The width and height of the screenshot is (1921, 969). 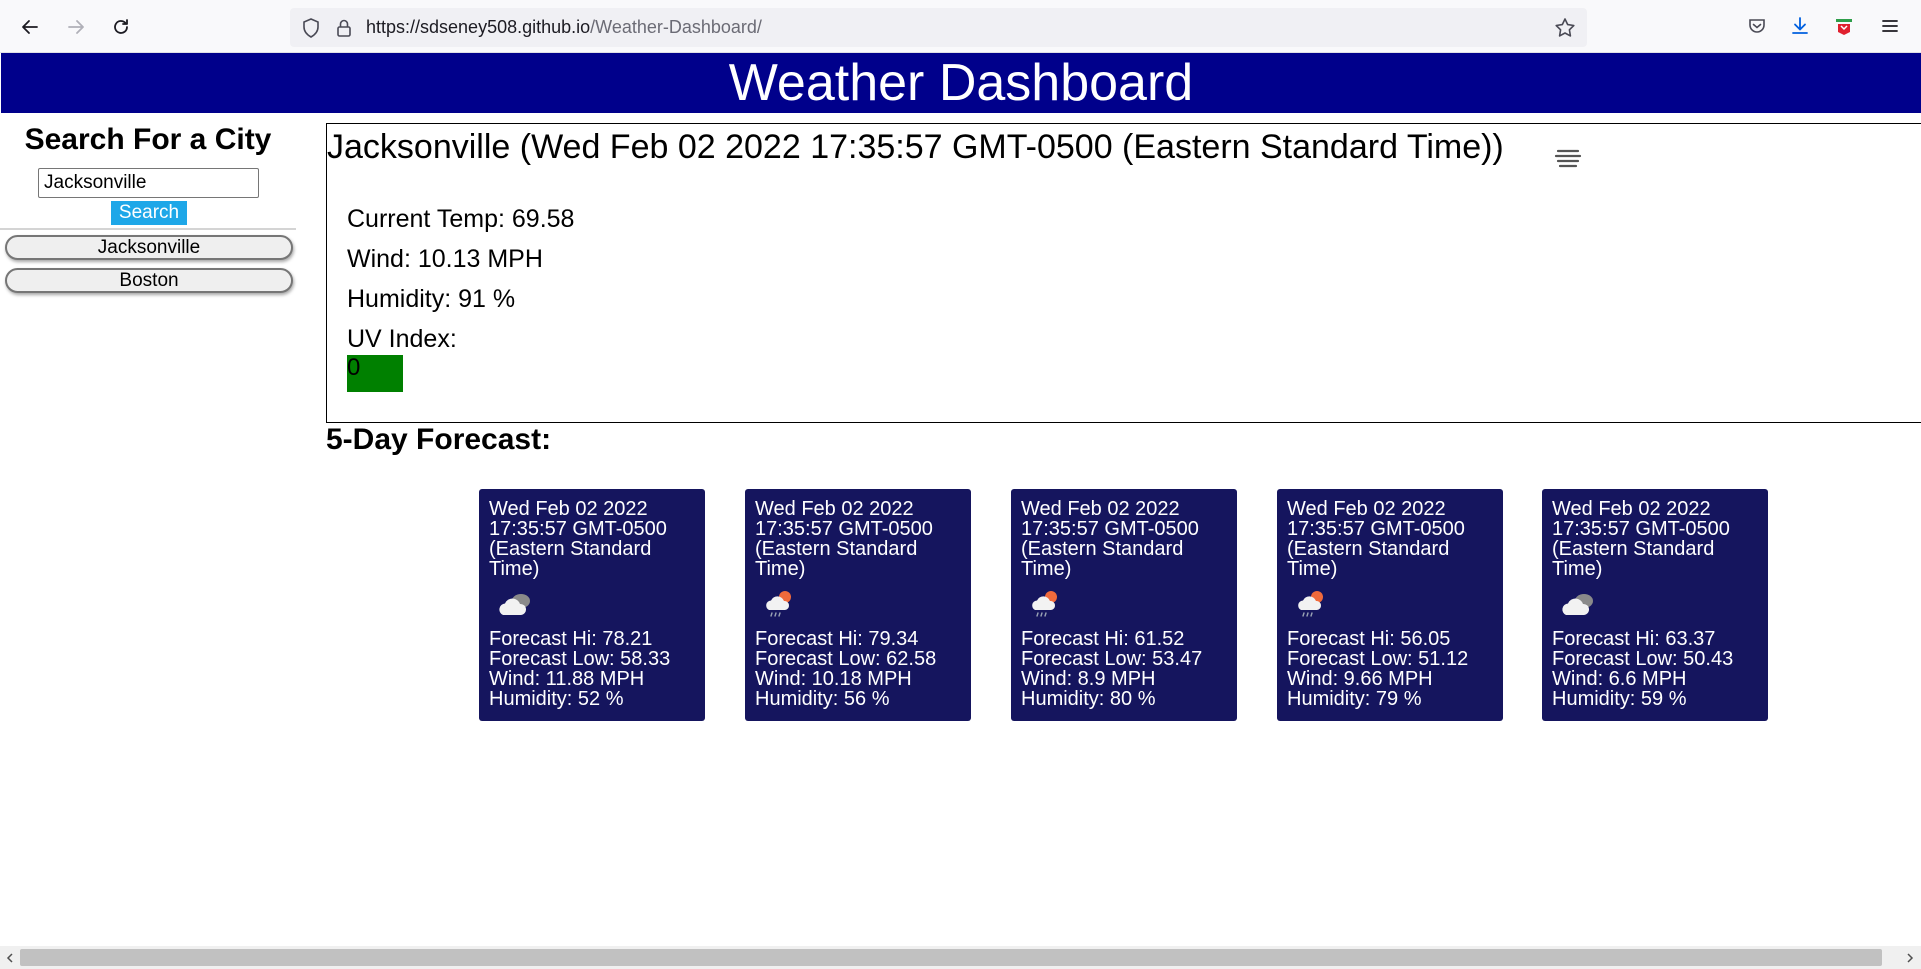 I want to click on forecast-hi: Forecast Hi: 78.21, so click(x=571, y=639).